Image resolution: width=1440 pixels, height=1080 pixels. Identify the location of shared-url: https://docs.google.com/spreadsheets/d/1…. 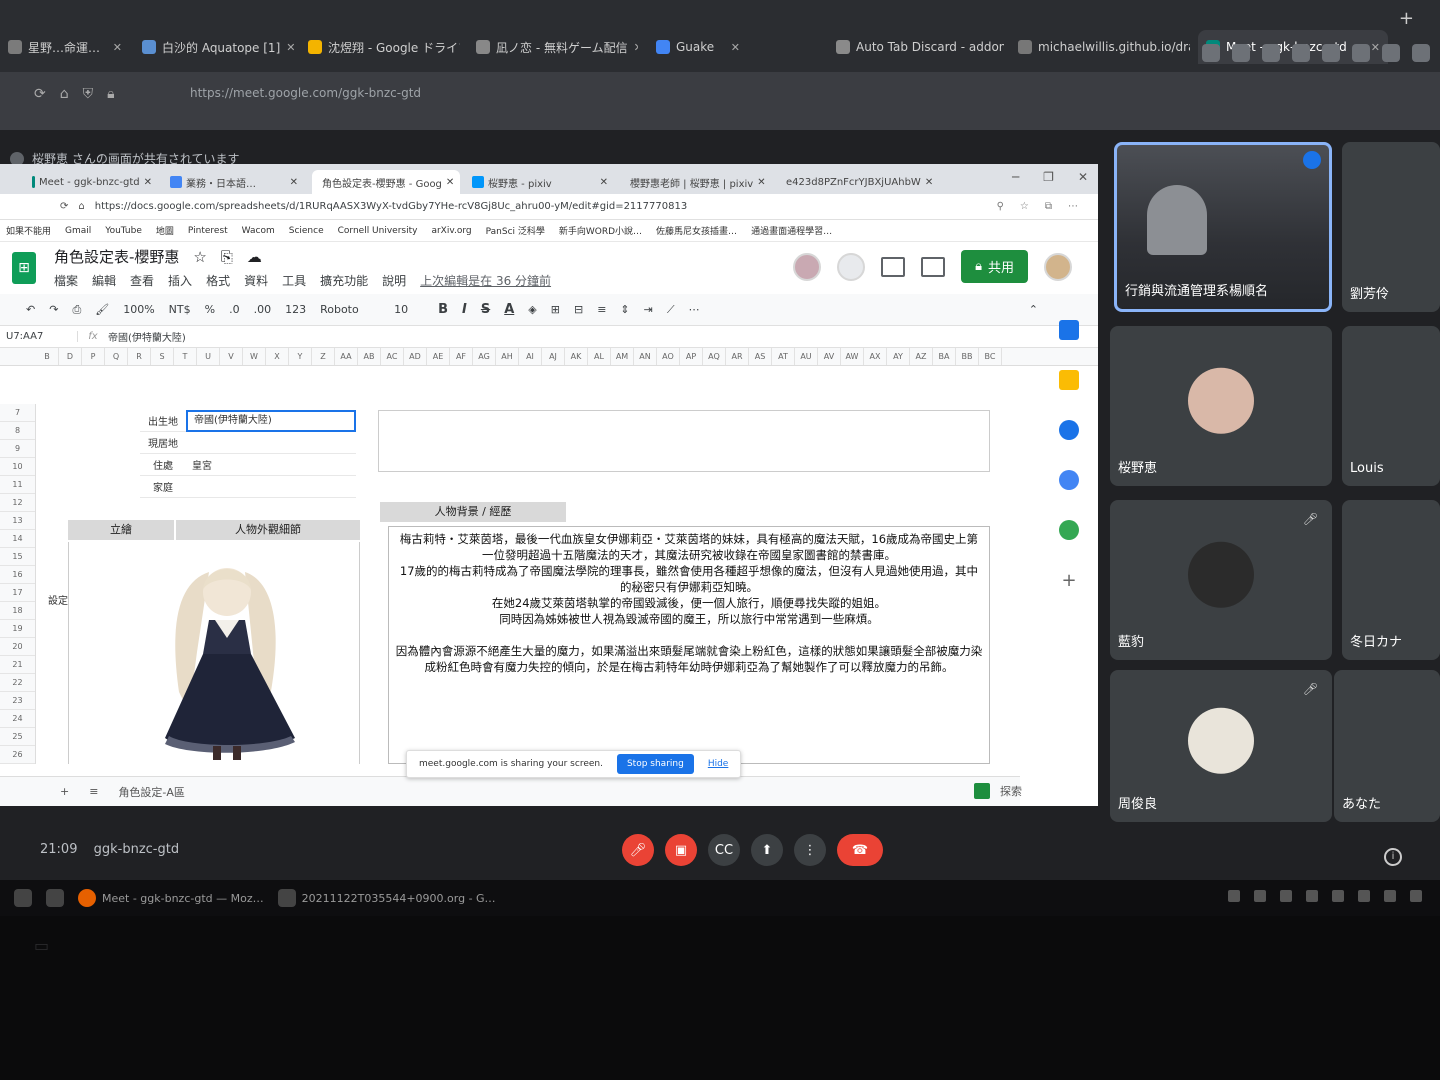
(391, 206).